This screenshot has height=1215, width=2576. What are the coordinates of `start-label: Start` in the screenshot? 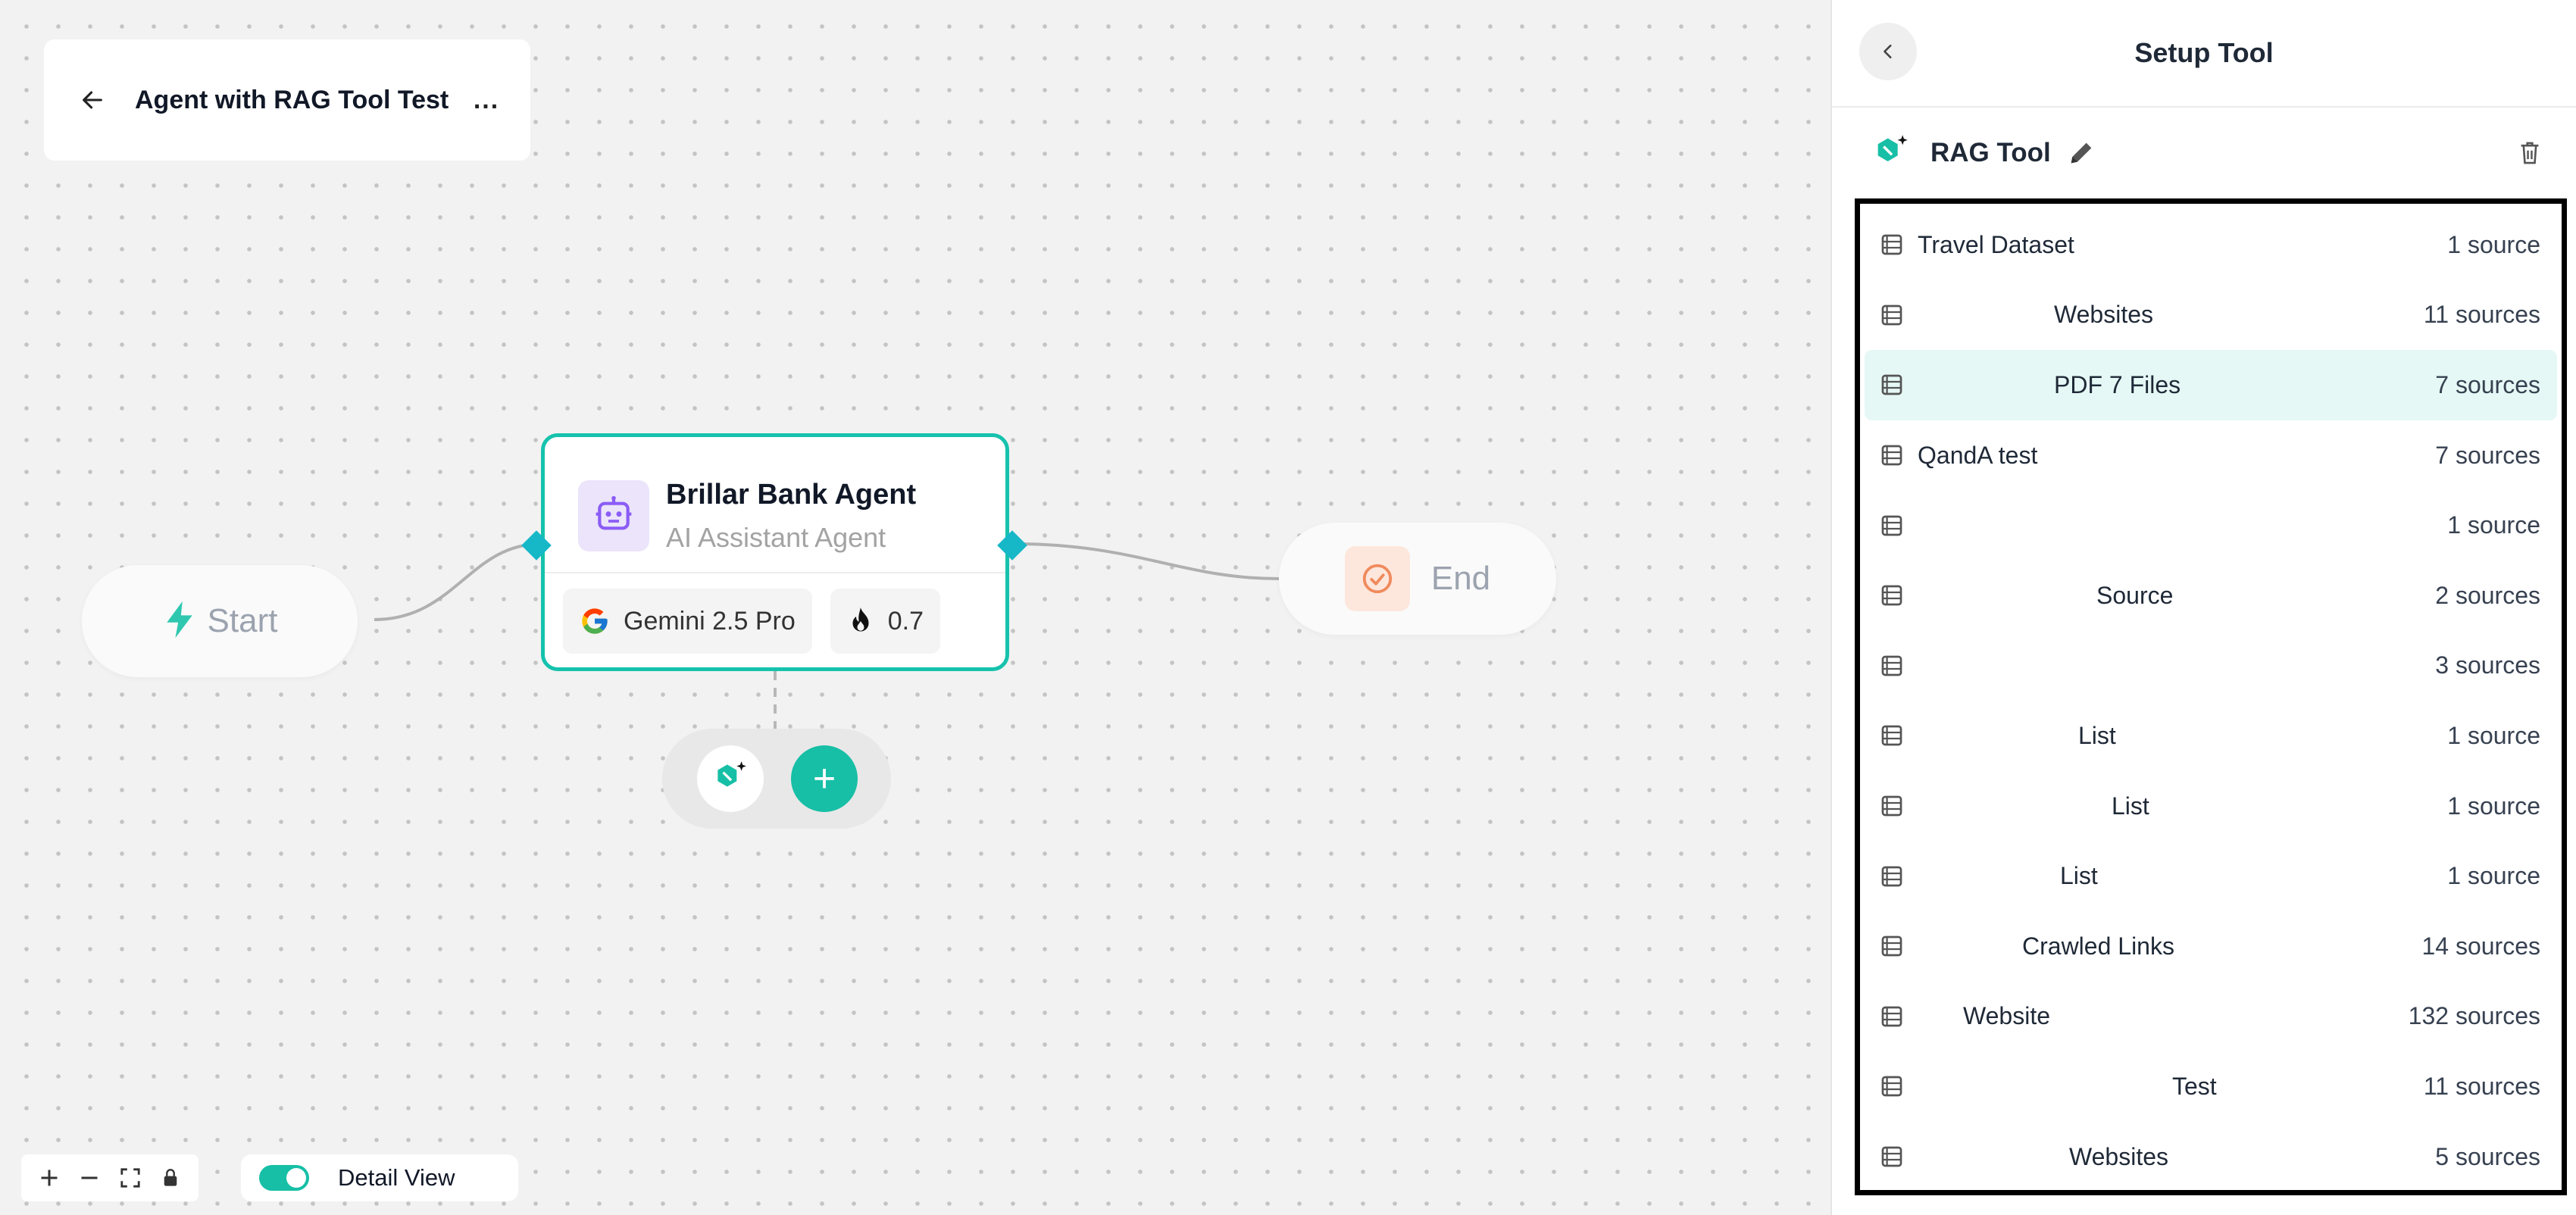 It's located at (242, 620).